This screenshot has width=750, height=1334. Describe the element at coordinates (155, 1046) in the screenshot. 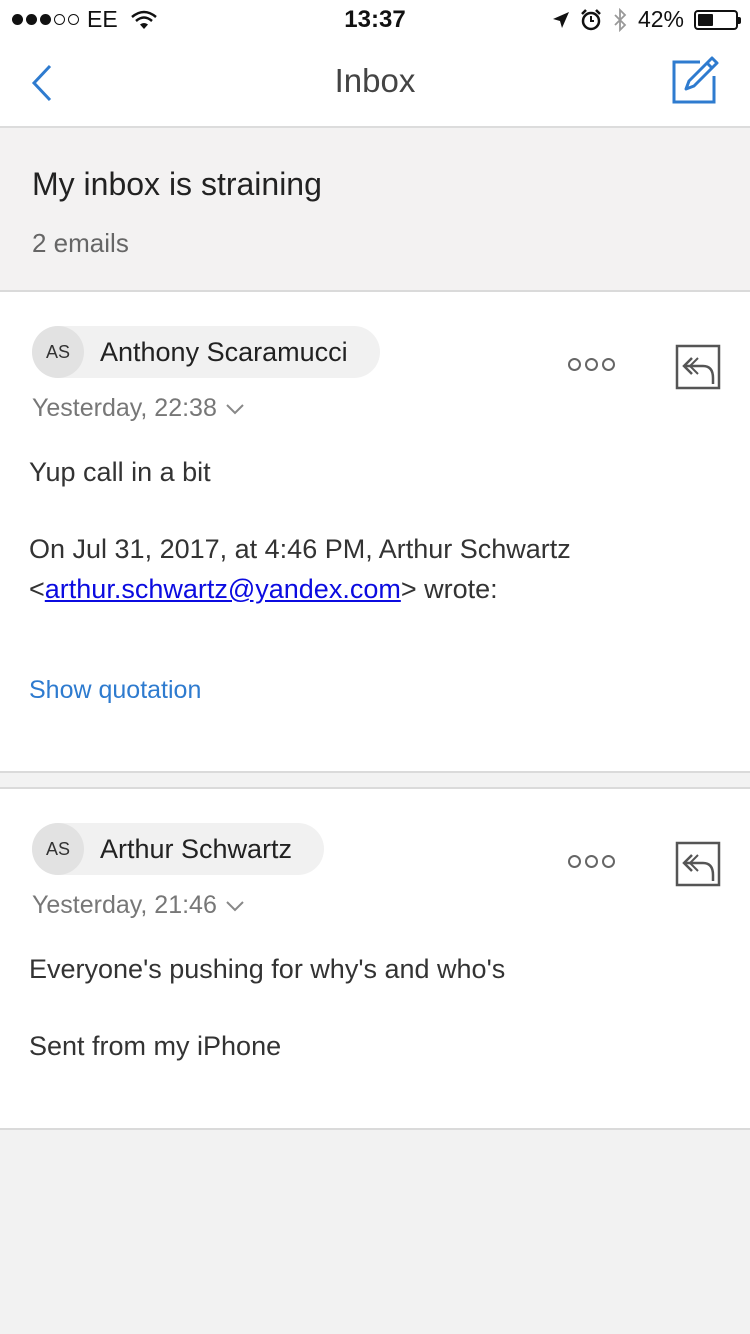

I see `message-signature: Sent from my iPhone` at that location.